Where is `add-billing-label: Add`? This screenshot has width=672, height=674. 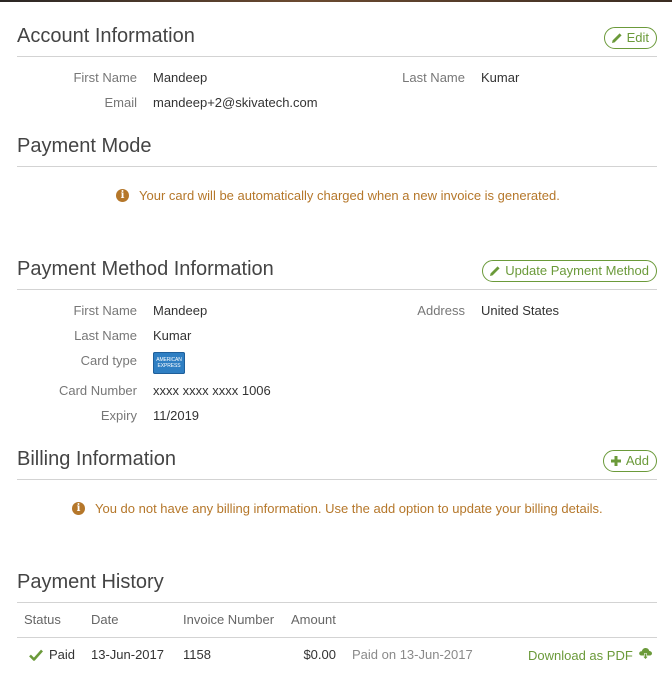
add-billing-label: Add is located at coordinates (637, 460).